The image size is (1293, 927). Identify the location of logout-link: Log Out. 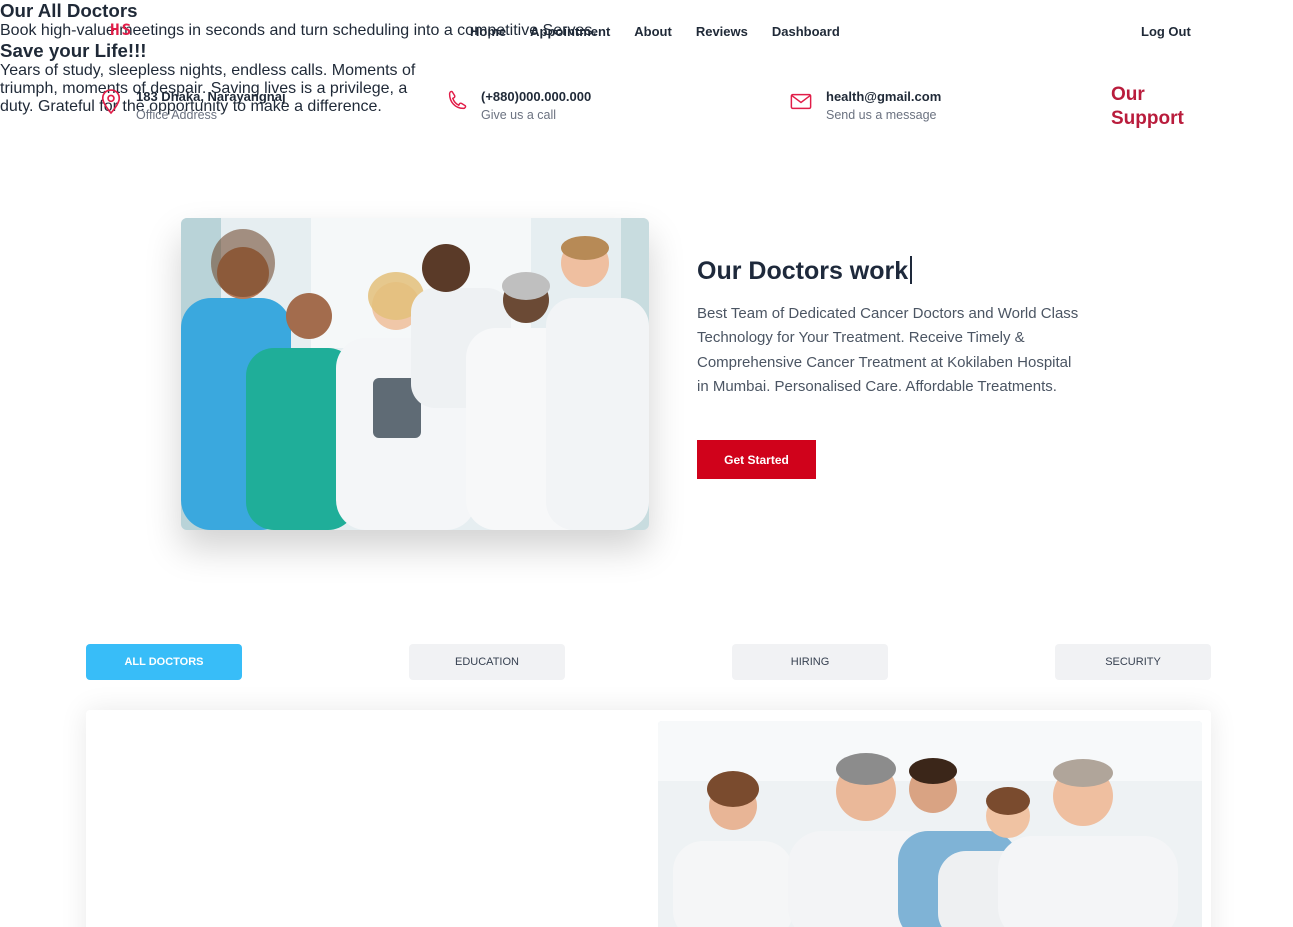
(1166, 31).